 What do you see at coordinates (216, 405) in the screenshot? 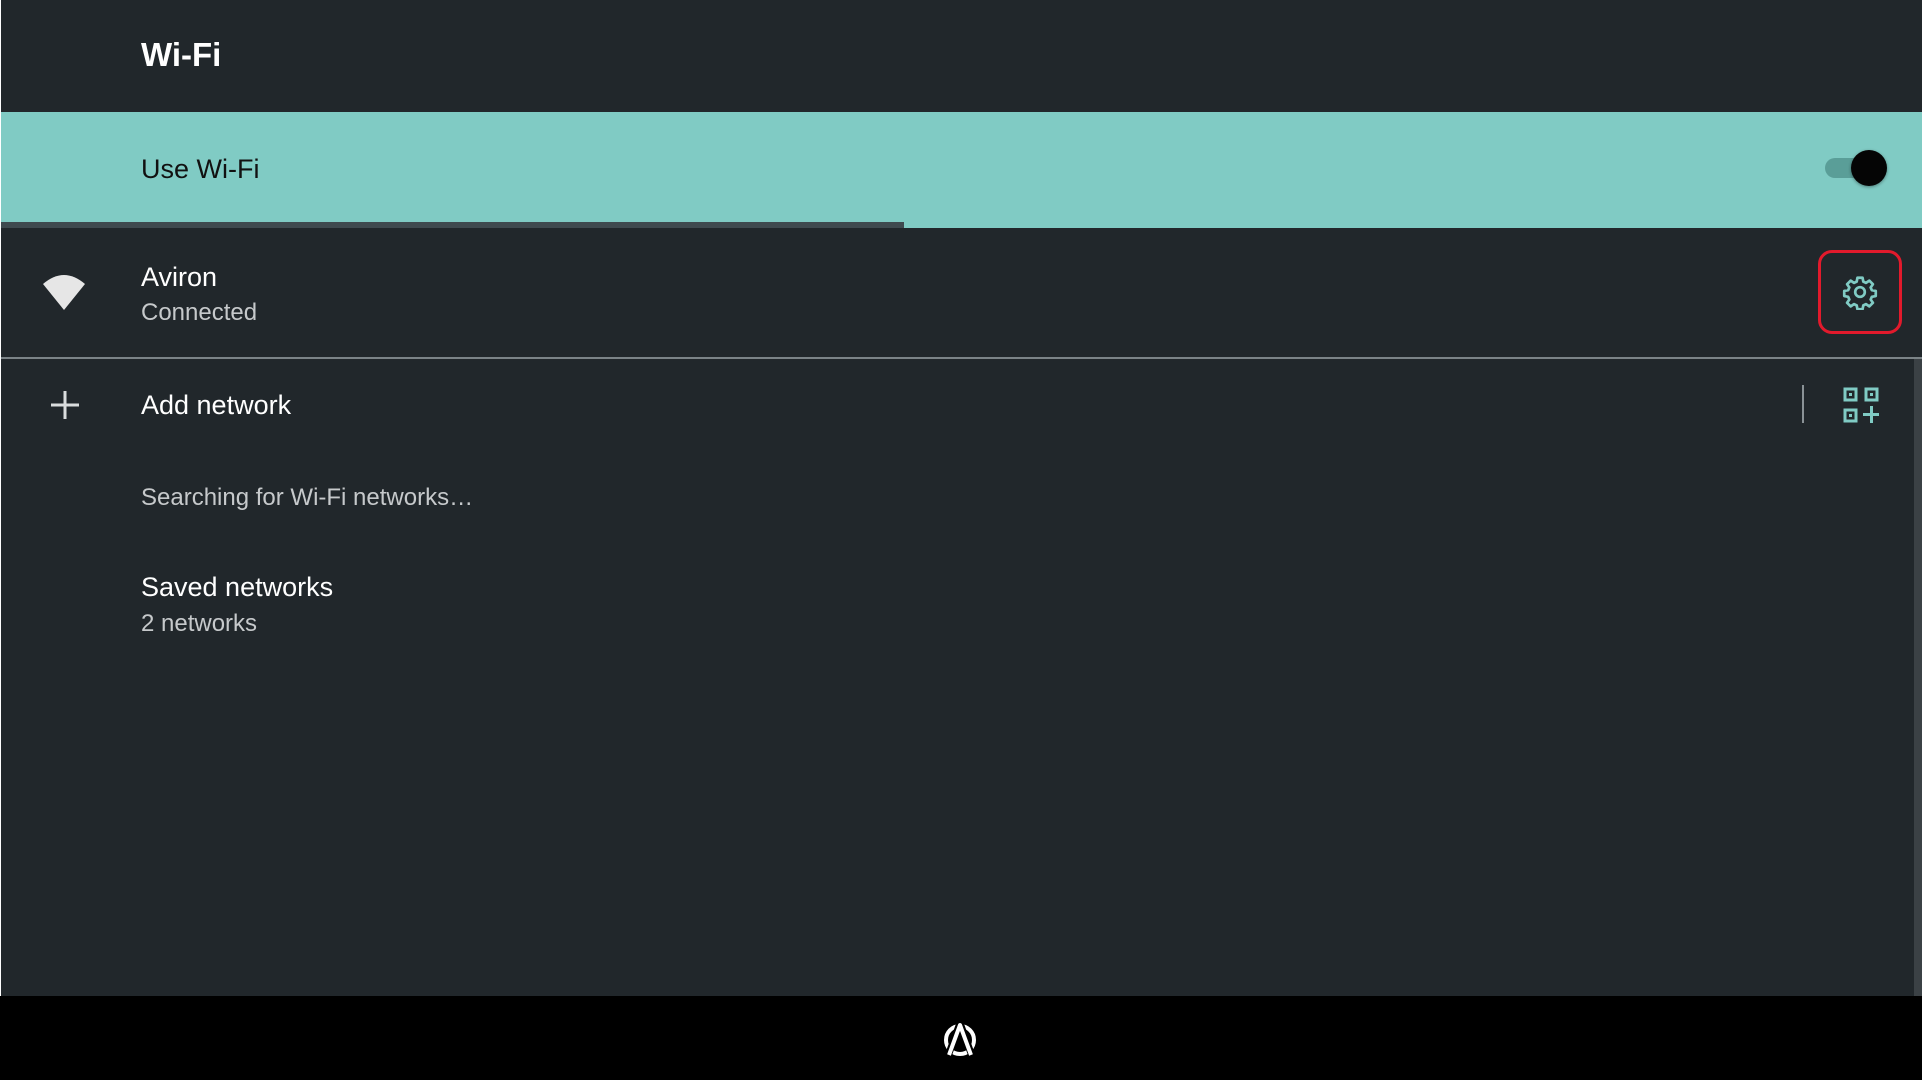
I see `add-network-label: Add network` at bounding box center [216, 405].